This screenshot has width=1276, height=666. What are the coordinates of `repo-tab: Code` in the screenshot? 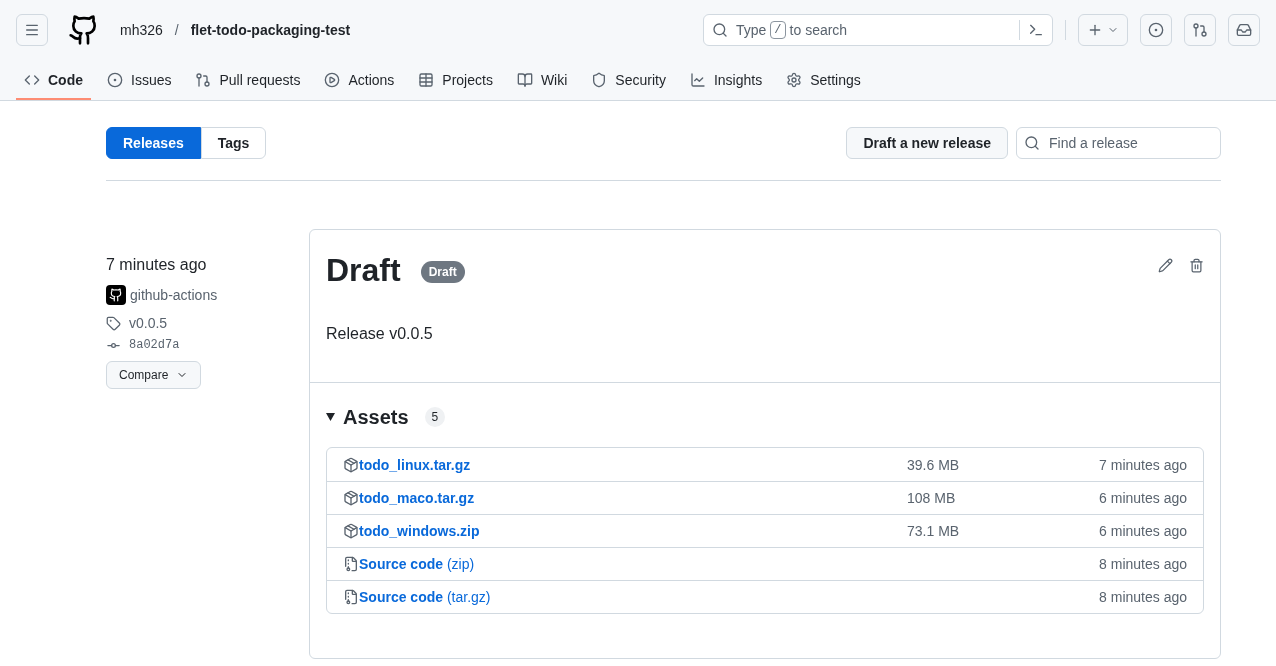 It's located at (53, 85).